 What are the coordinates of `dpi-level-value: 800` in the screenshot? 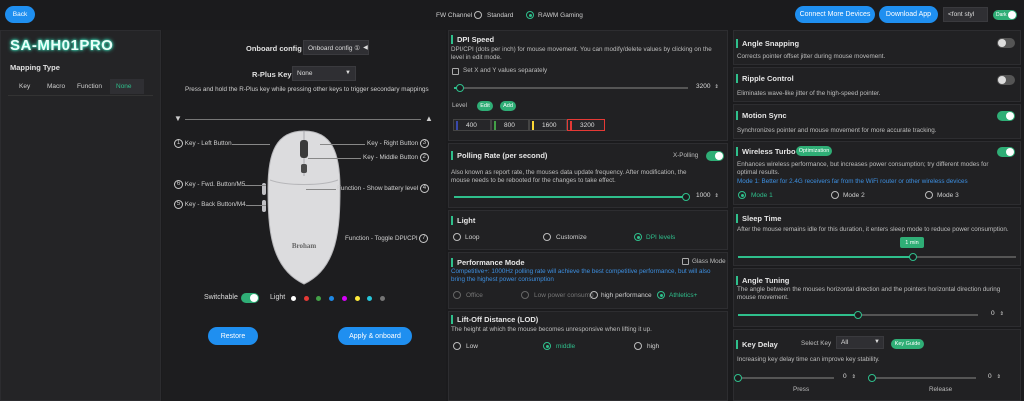 It's located at (509, 125).